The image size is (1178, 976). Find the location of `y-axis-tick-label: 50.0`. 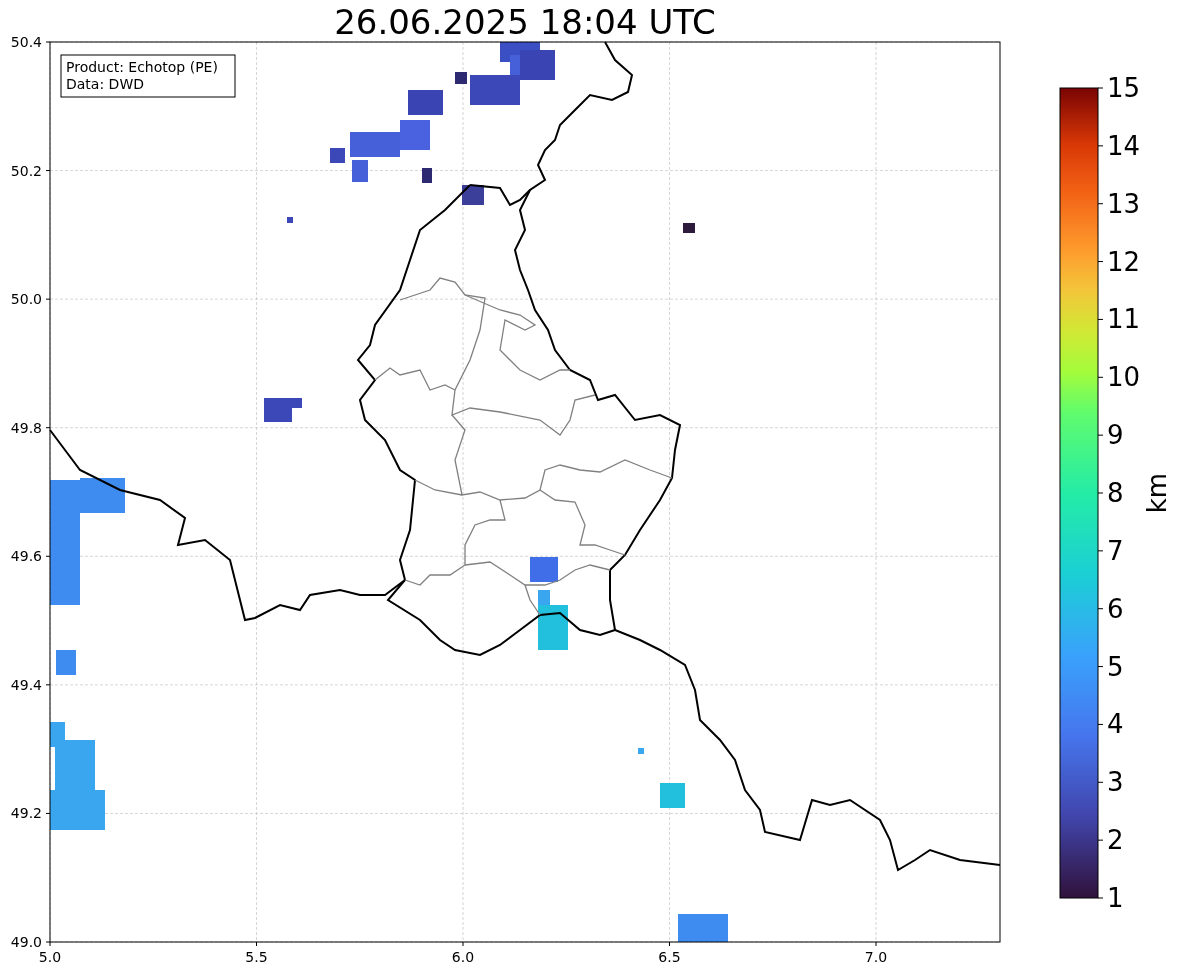

y-axis-tick-label: 50.0 is located at coordinates (26, 299).